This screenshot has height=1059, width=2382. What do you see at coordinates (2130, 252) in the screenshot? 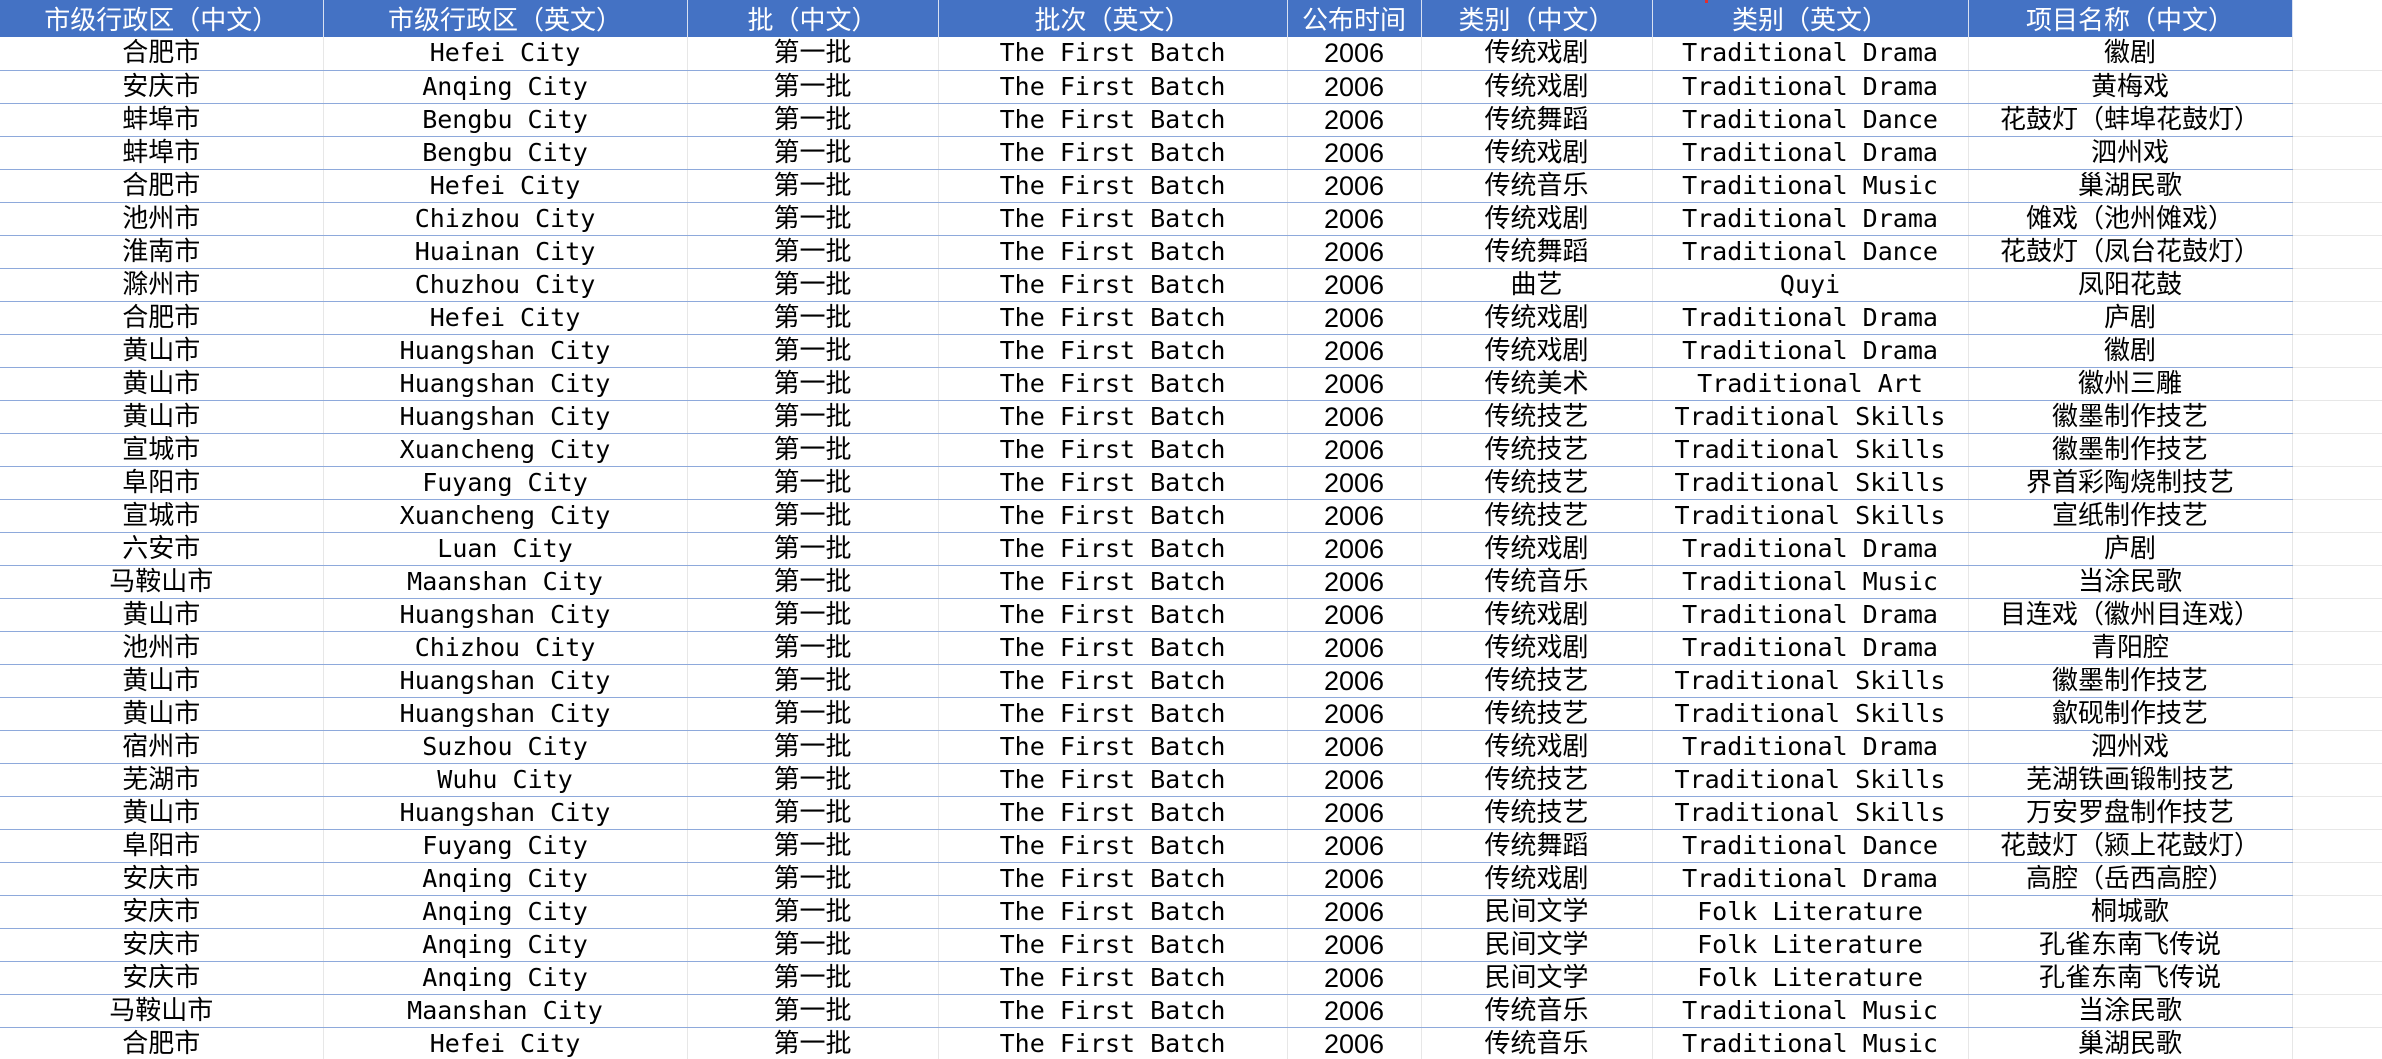
I see `project-name-cell: 花鼓灯（凤台花鼓灯）` at bounding box center [2130, 252].